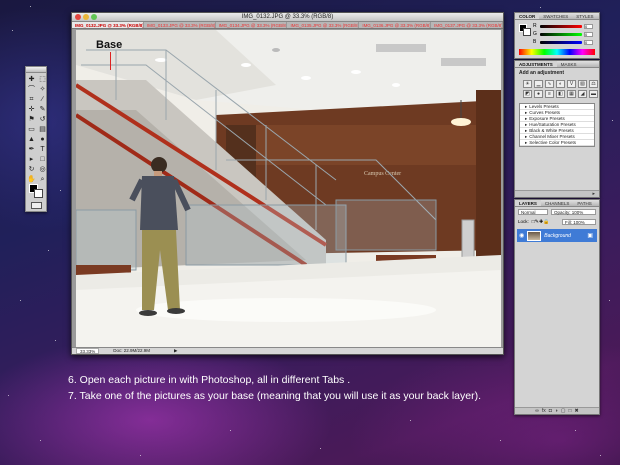 The image size is (620, 465). Describe the element at coordinates (523, 221) in the screenshot. I see `lock-label: Lock:` at that location.